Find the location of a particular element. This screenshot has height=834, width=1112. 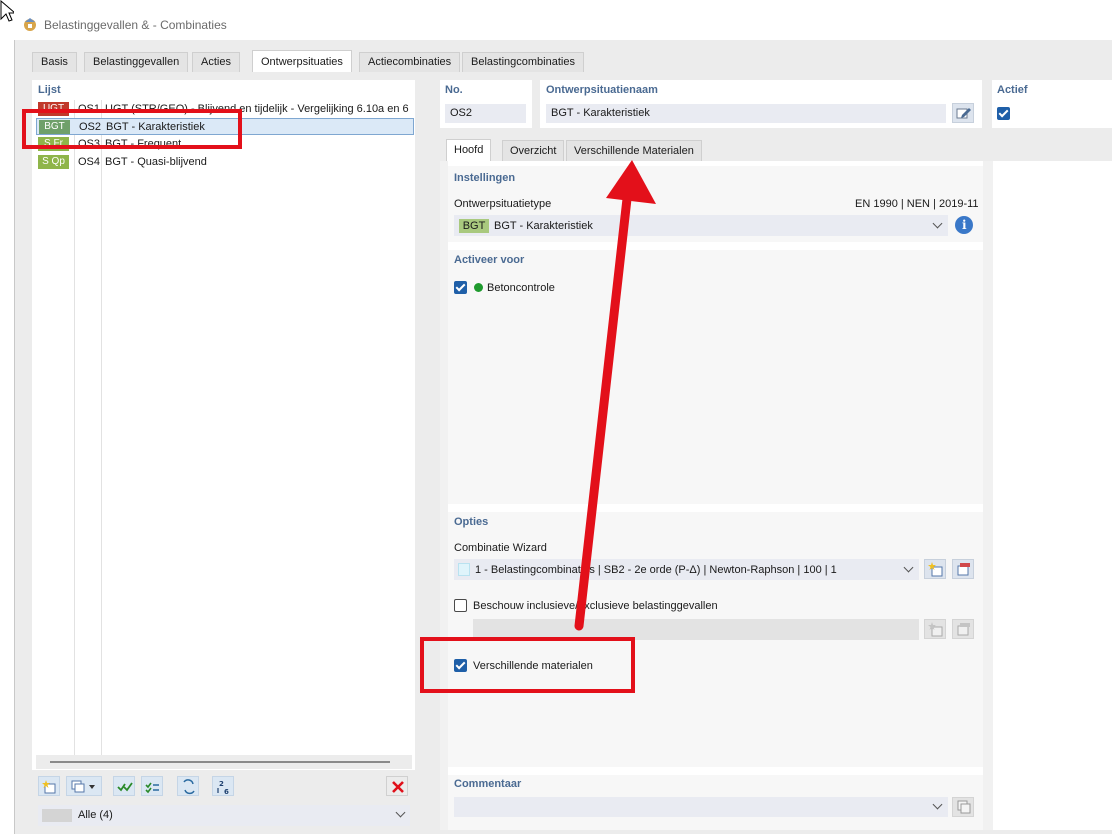

tab-ontwerpsituaties: Ontwerpsituaties is located at coordinates (302, 61).